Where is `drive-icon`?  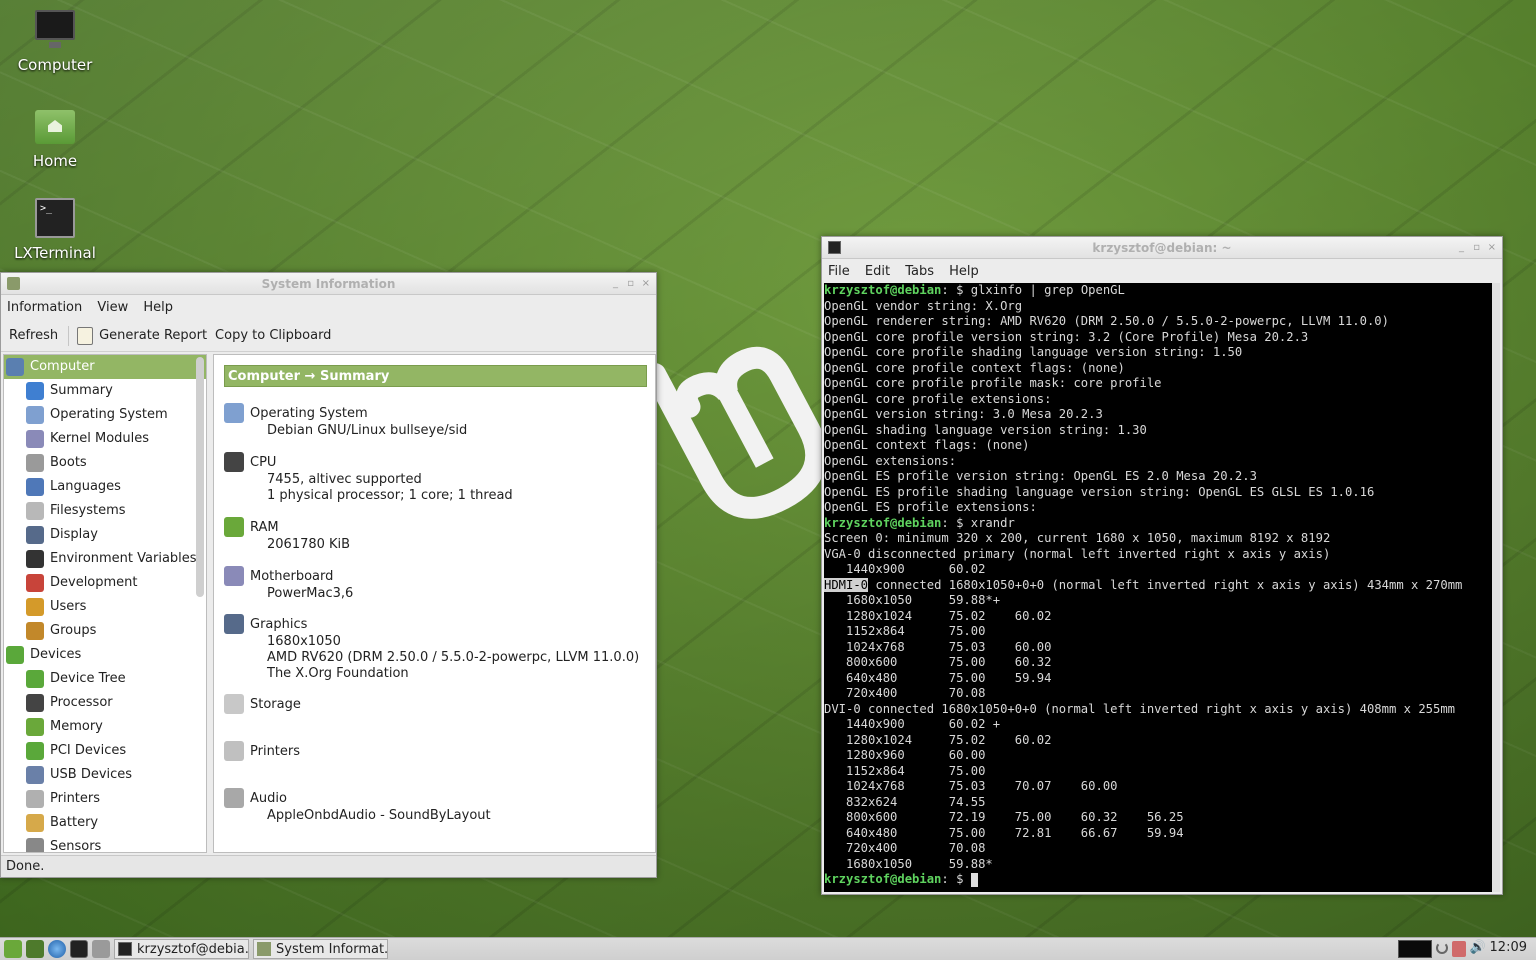 drive-icon is located at coordinates (35, 511).